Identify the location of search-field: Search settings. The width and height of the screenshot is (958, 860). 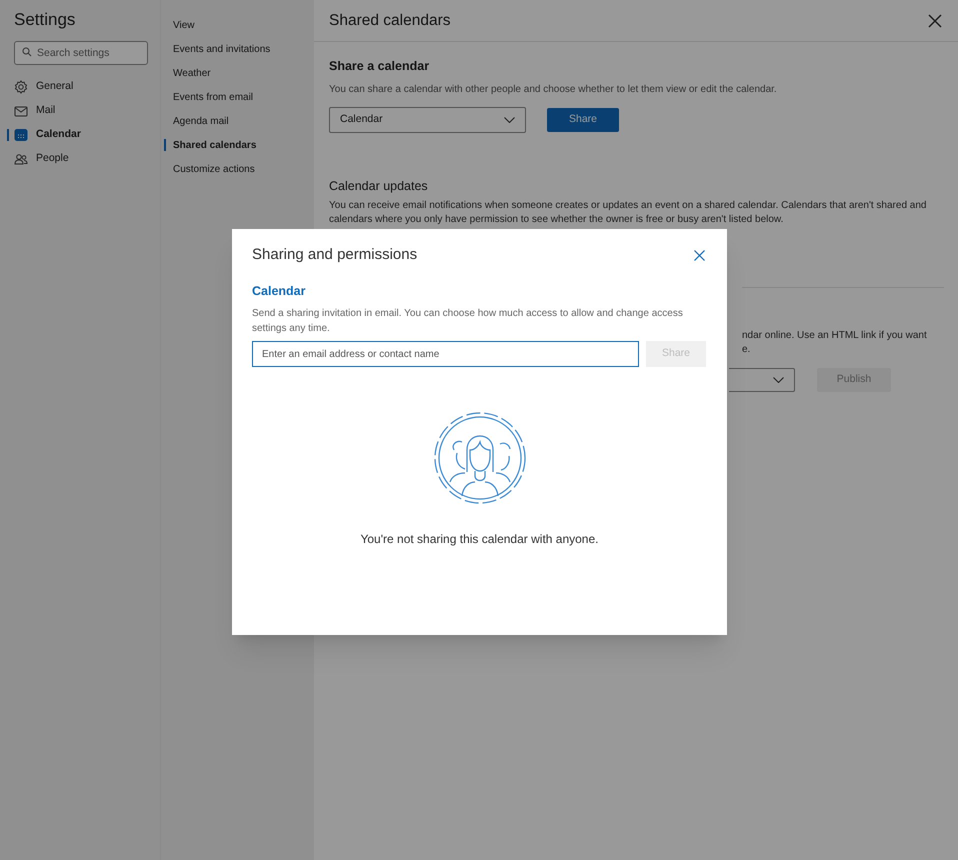
(81, 53).